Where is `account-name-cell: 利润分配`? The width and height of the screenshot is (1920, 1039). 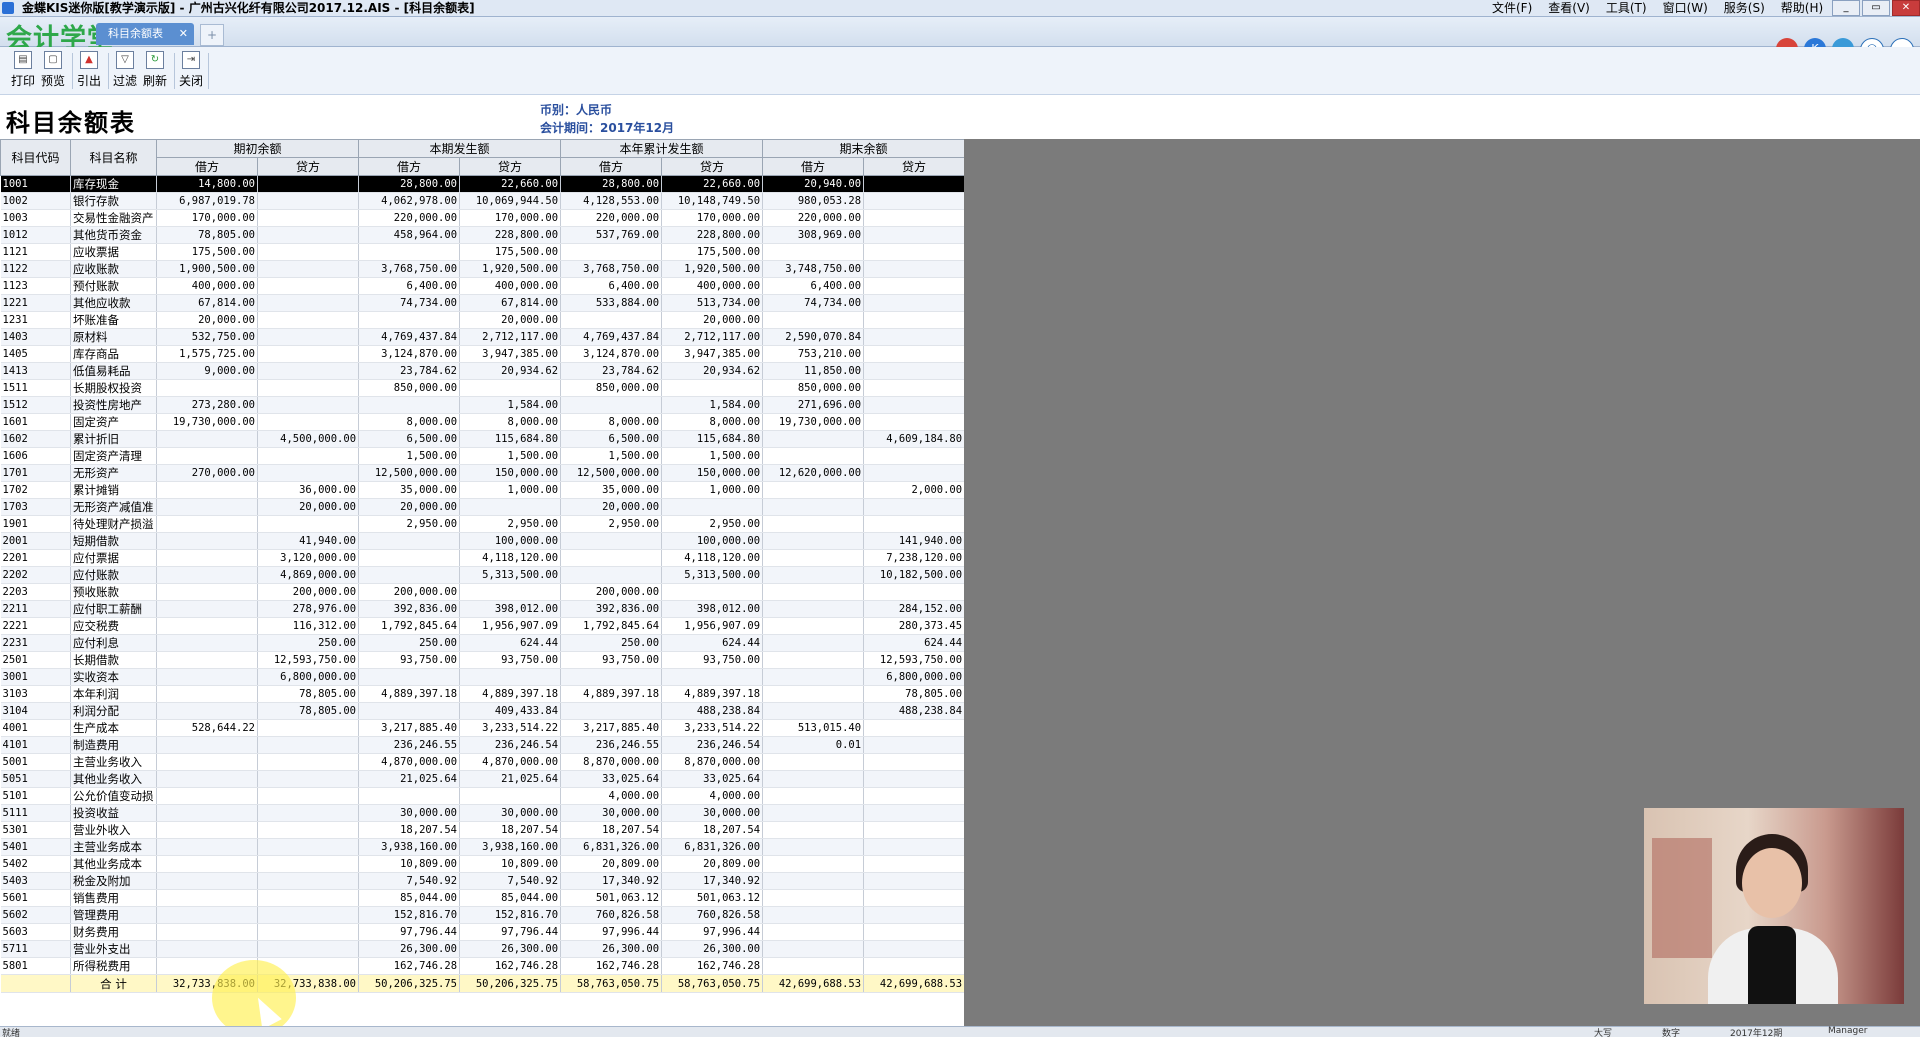 account-name-cell: 利润分配 is located at coordinates (113, 711).